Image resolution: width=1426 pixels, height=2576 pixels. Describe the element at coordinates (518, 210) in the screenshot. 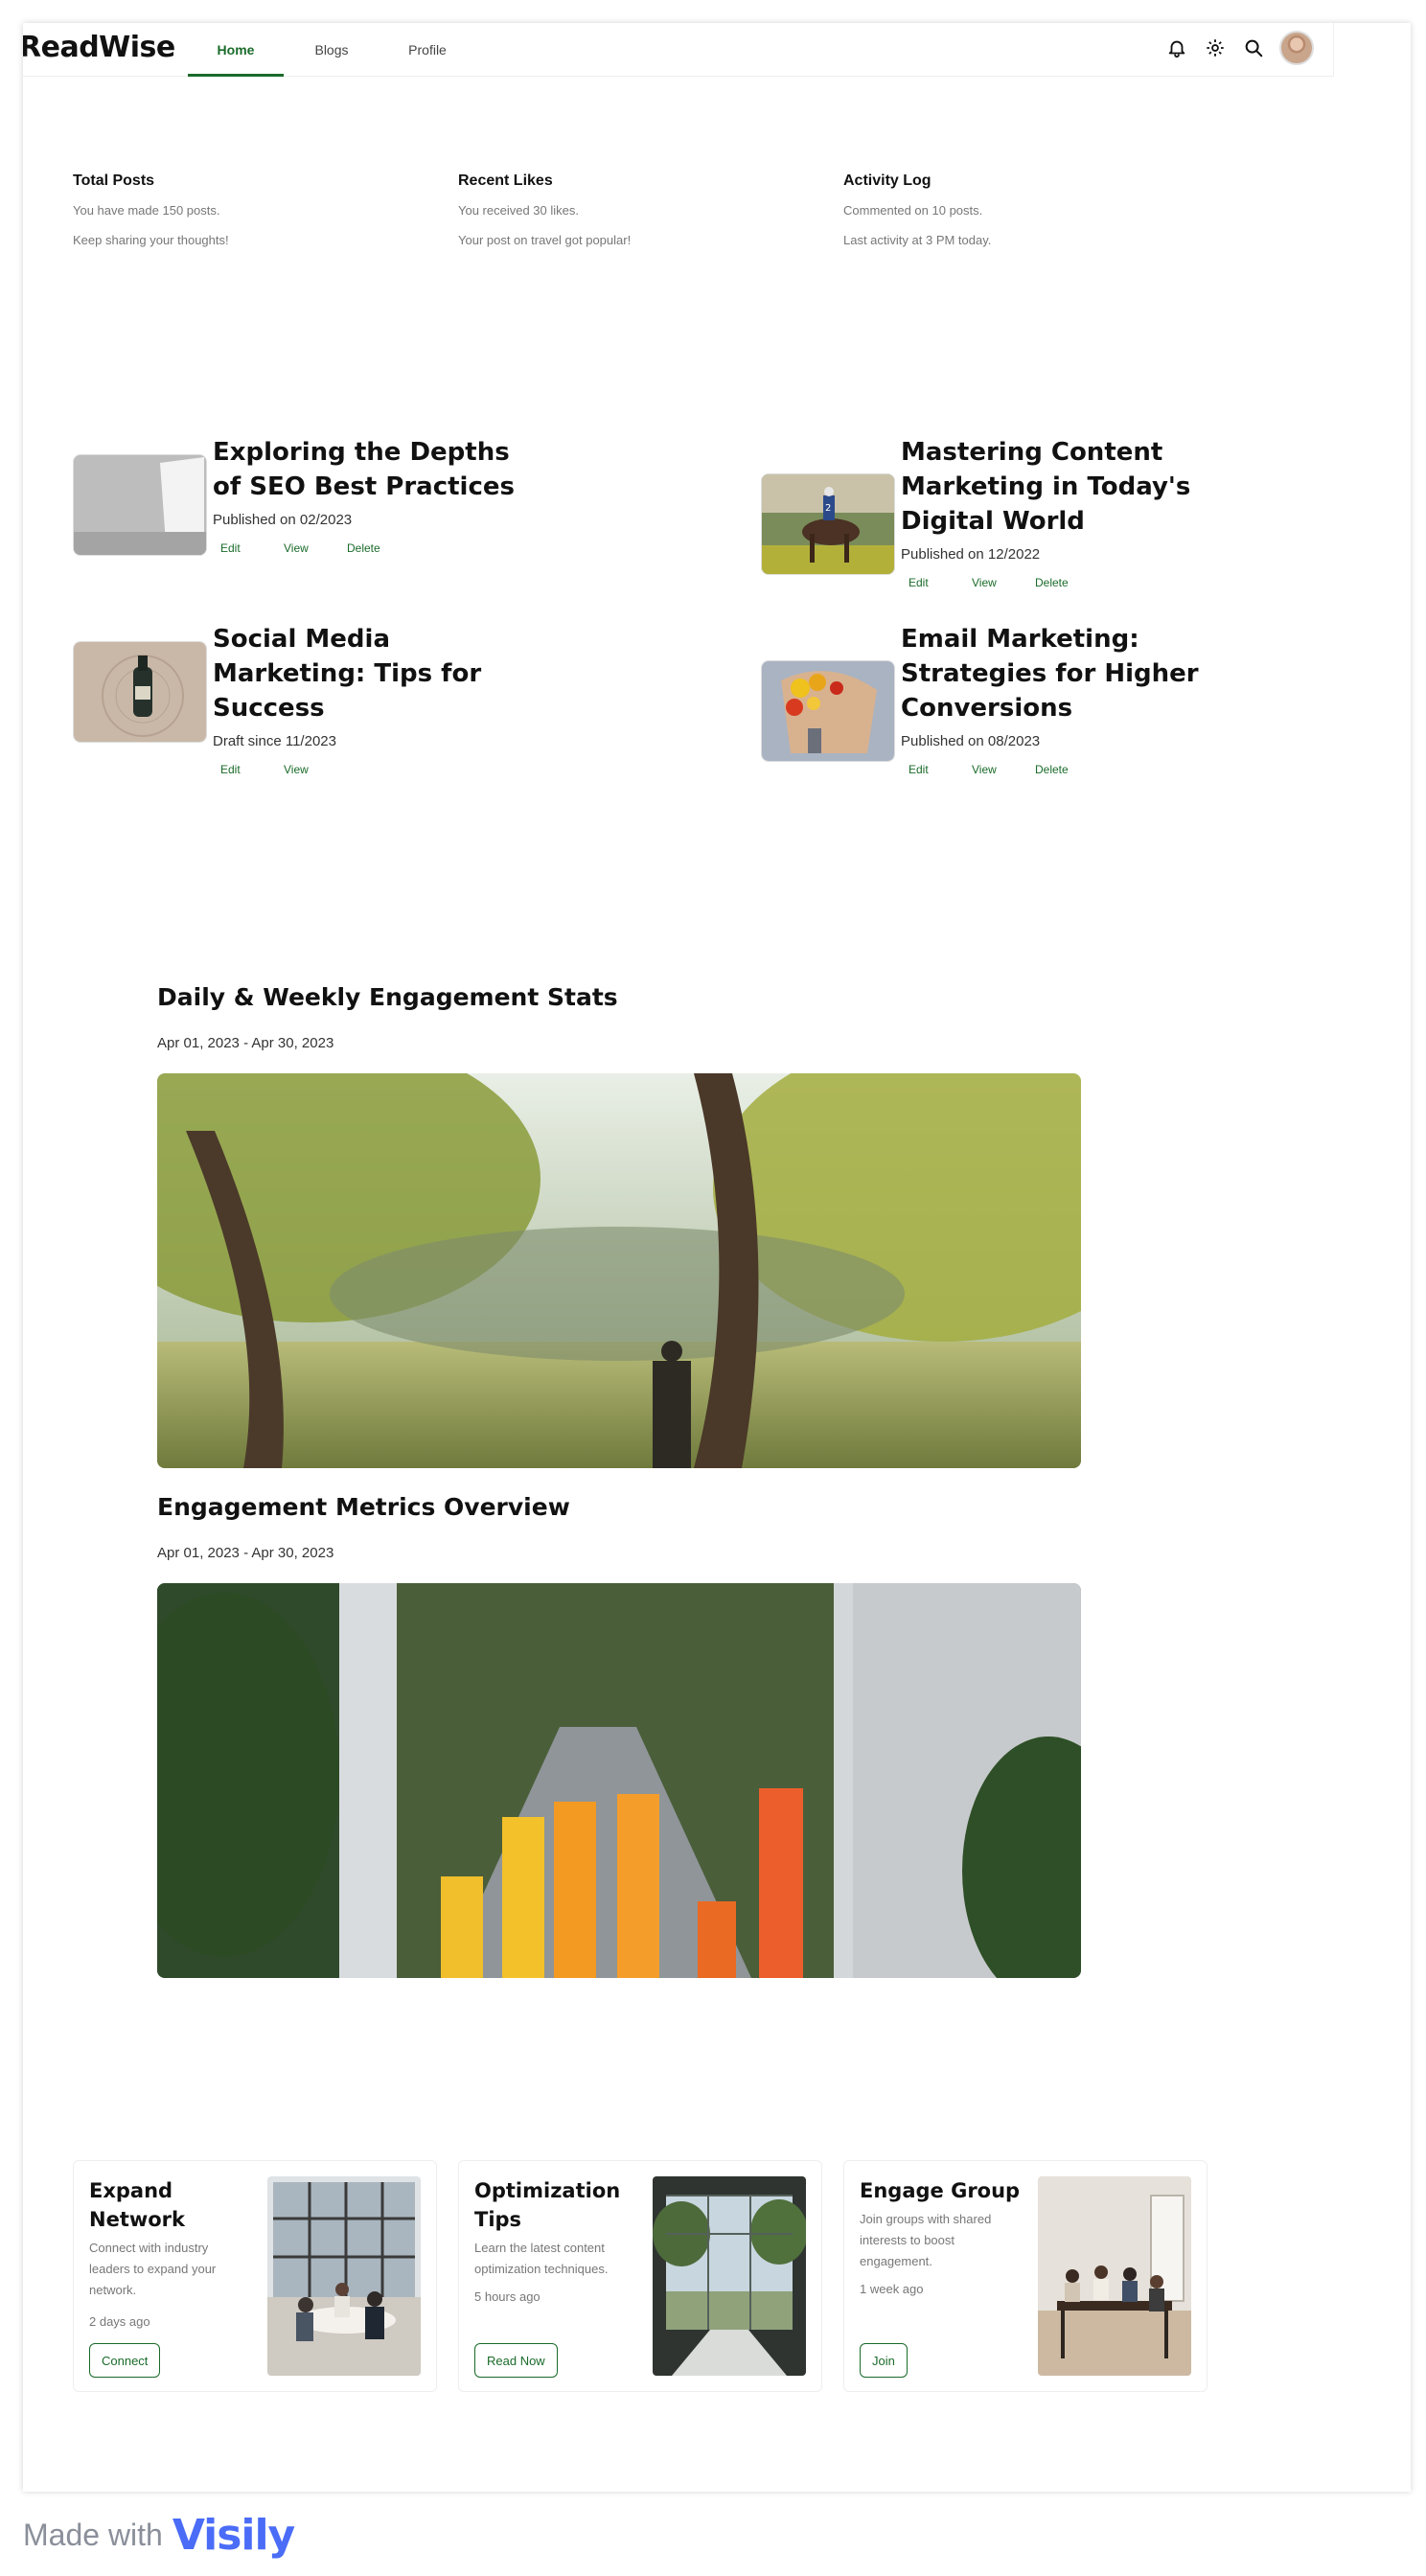

I see `stat-line: You received 30 likes.` at that location.